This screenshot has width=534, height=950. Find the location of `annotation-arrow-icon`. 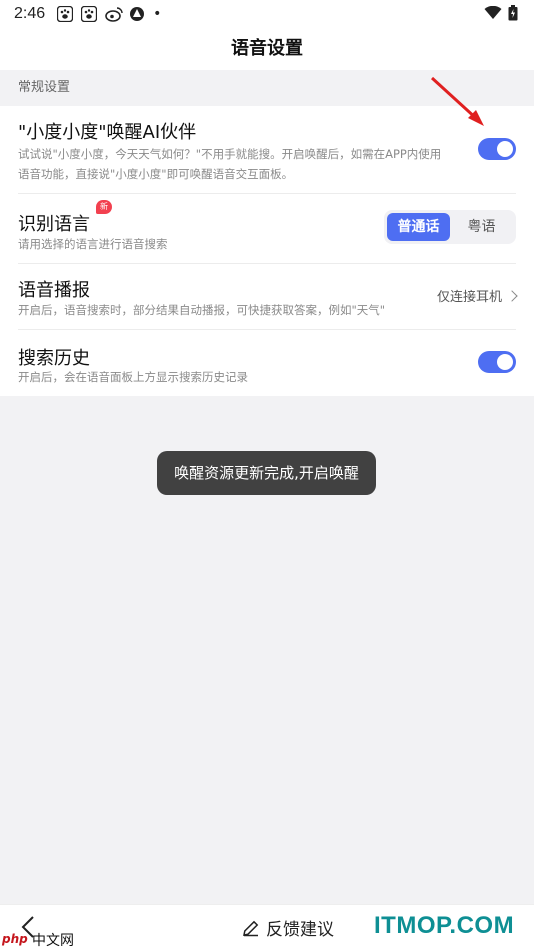

annotation-arrow-icon is located at coordinates (457, 101).